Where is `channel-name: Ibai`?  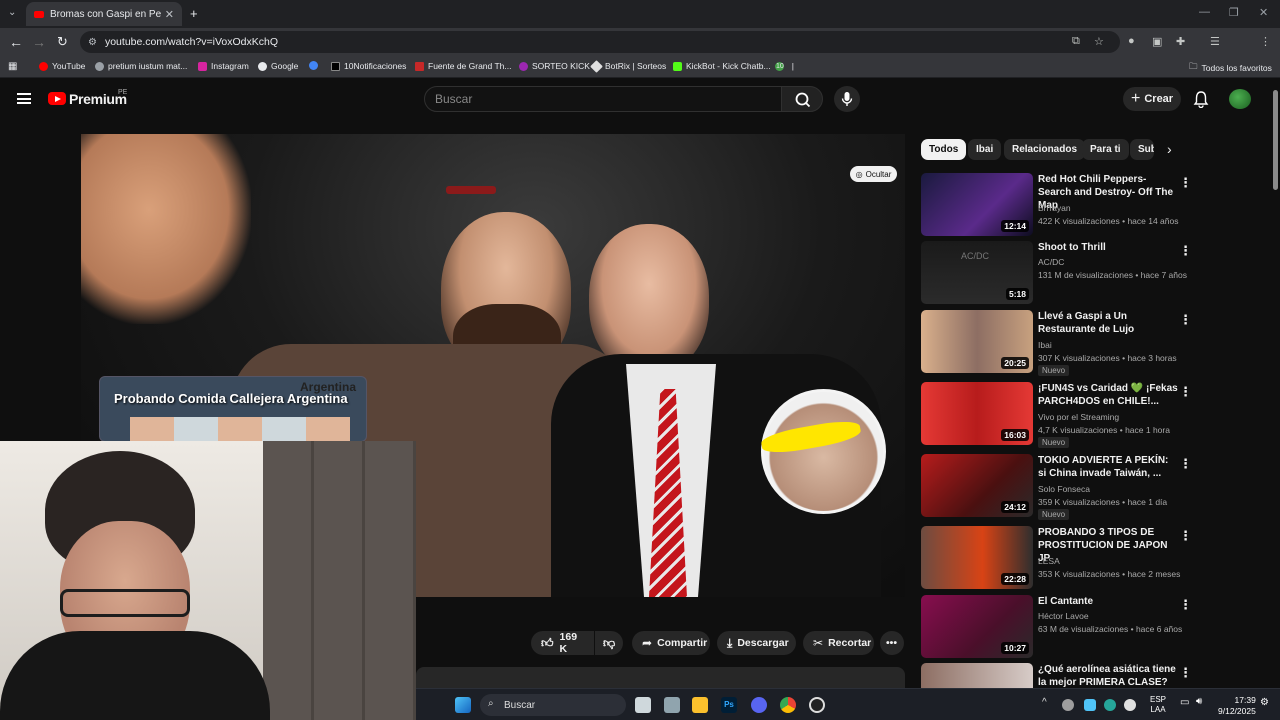
channel-name: Ibai is located at coordinates (1045, 345).